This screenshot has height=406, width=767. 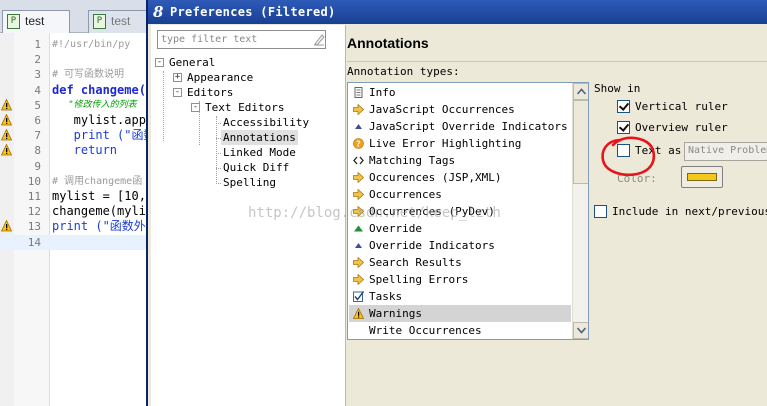 What do you see at coordinates (74, 166) in the screenshot?
I see `code-line: 9` at bounding box center [74, 166].